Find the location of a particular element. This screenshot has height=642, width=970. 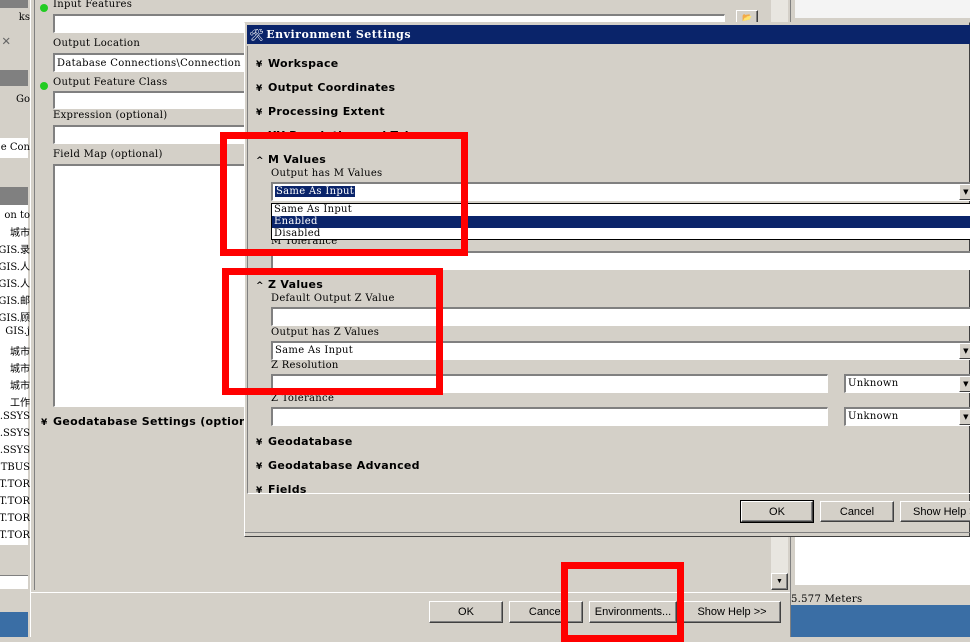

workspace-section: ¥ Workspace is located at coordinates (297, 63).